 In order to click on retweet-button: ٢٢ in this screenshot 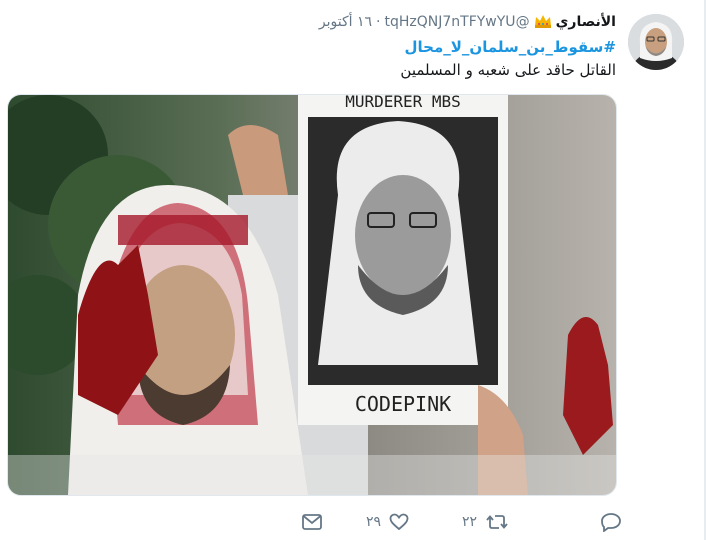, I will do `click(485, 522)`.